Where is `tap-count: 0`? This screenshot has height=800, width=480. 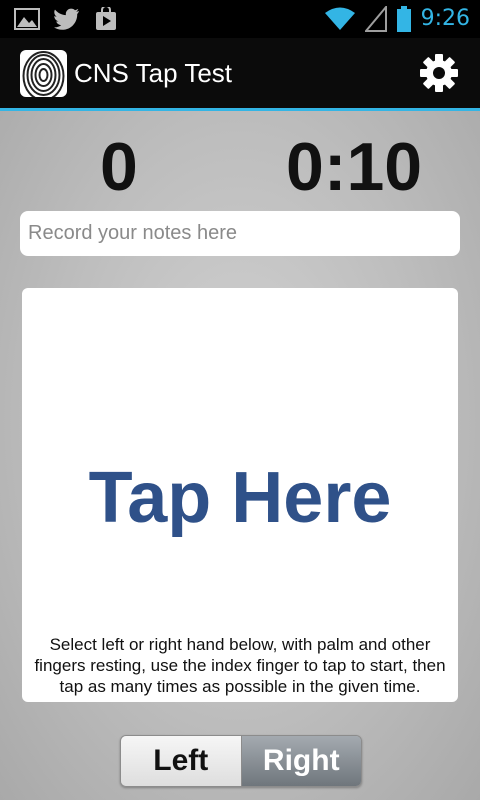
tap-count: 0 is located at coordinates (119, 167).